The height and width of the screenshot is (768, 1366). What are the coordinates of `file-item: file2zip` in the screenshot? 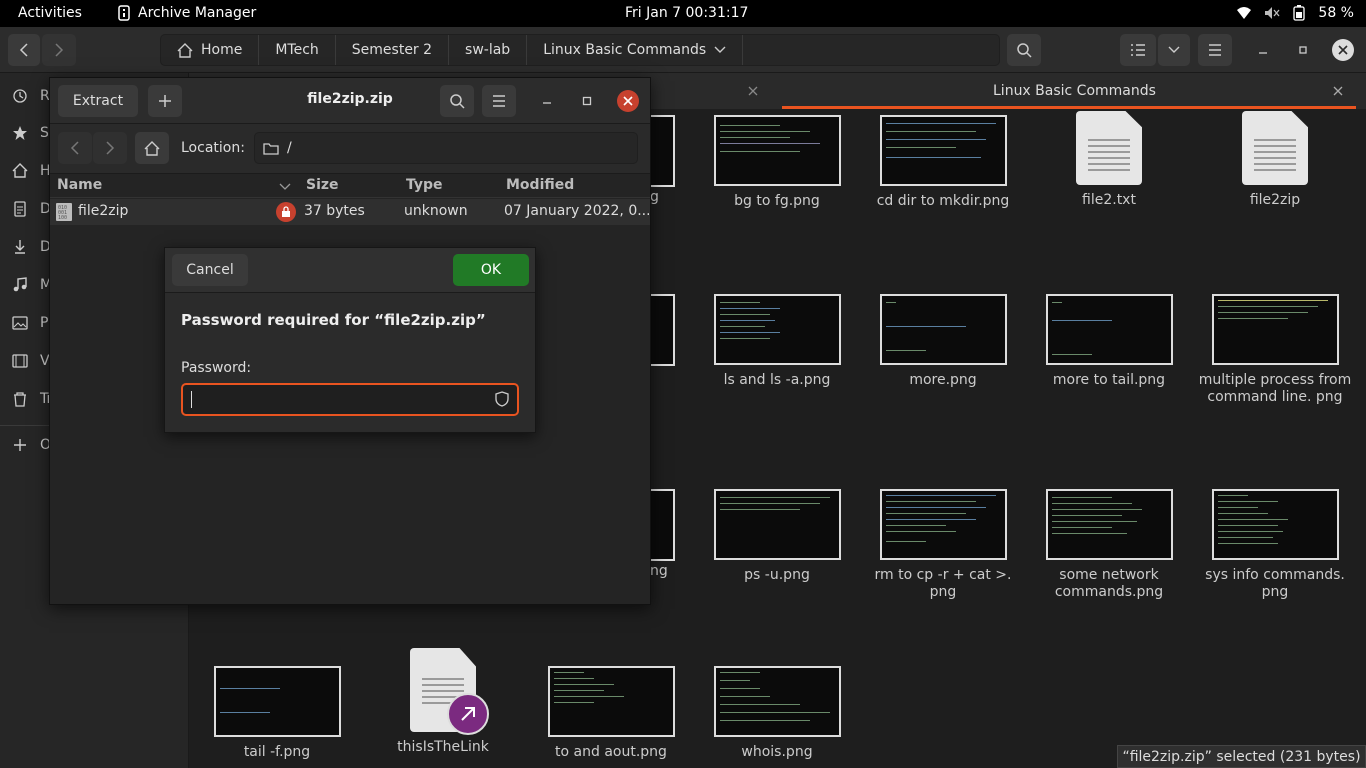 It's located at (1275, 160).